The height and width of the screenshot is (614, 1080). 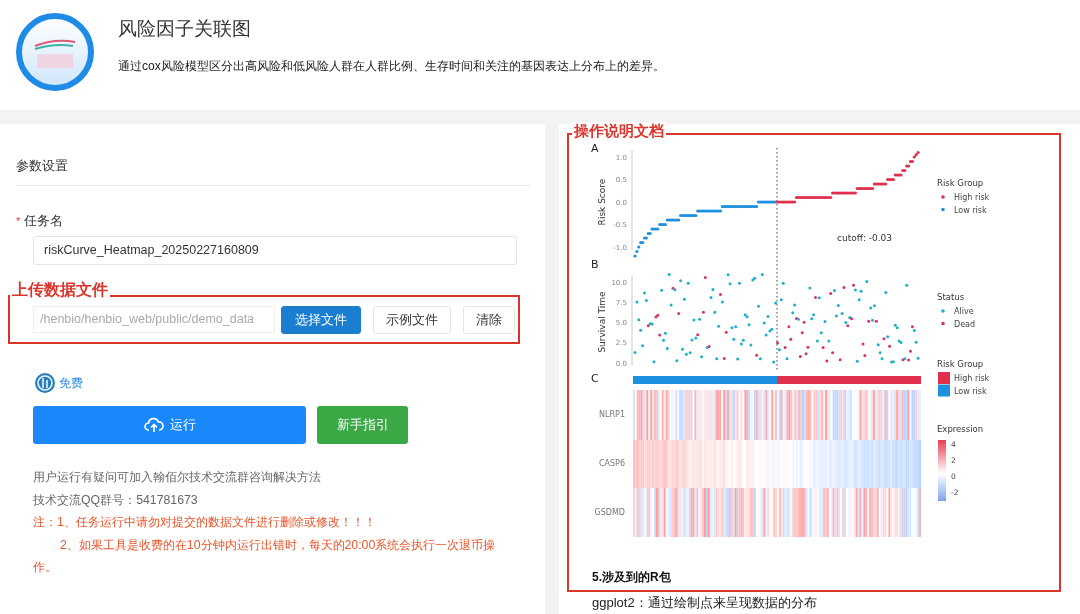 I want to click on required-mark: *, so click(x=18, y=221).